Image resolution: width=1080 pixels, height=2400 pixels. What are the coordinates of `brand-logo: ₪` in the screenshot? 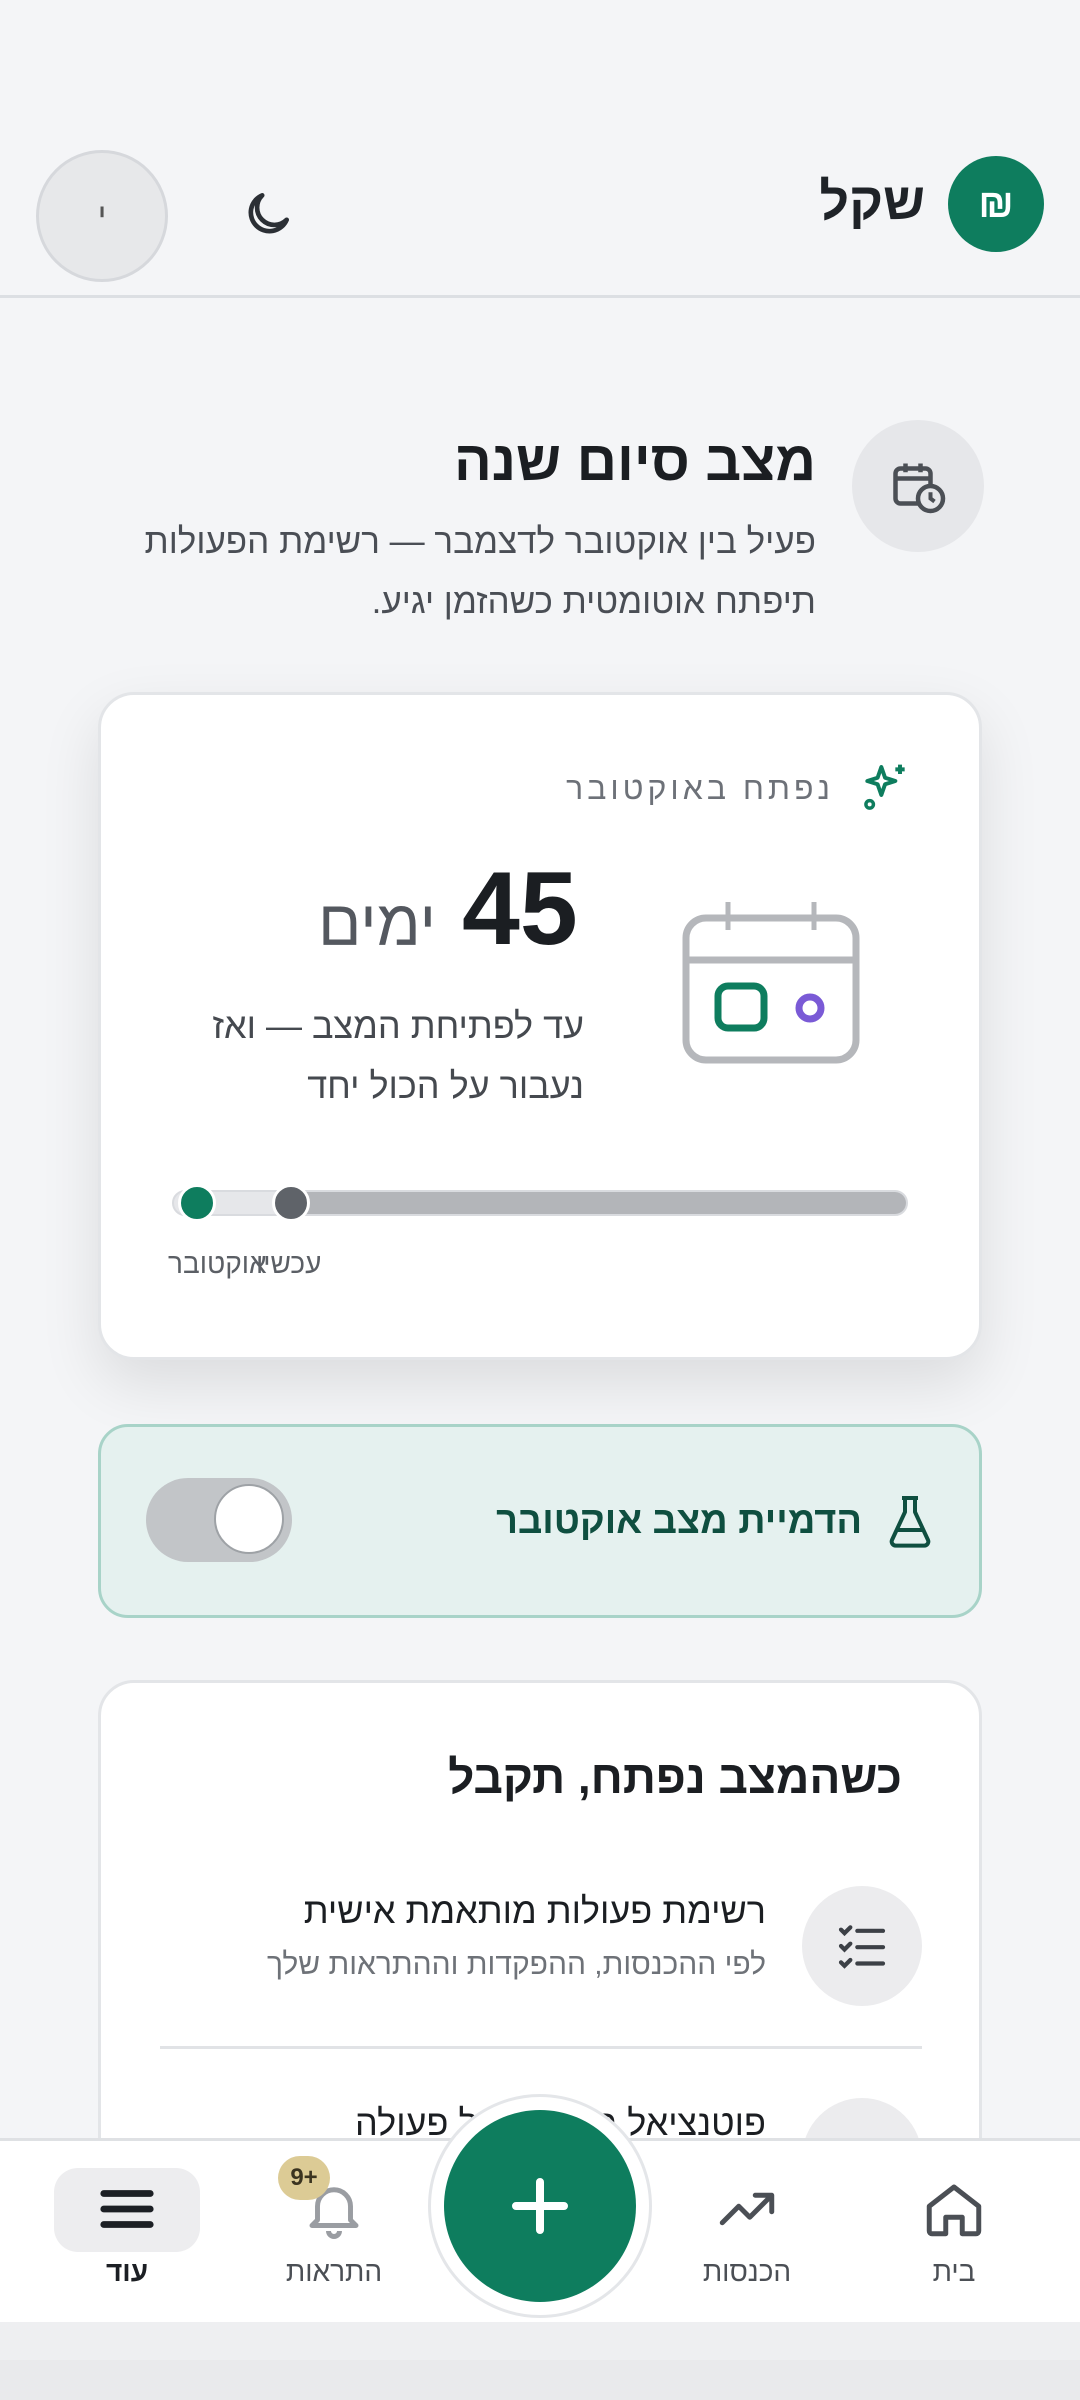 It's located at (996, 204).